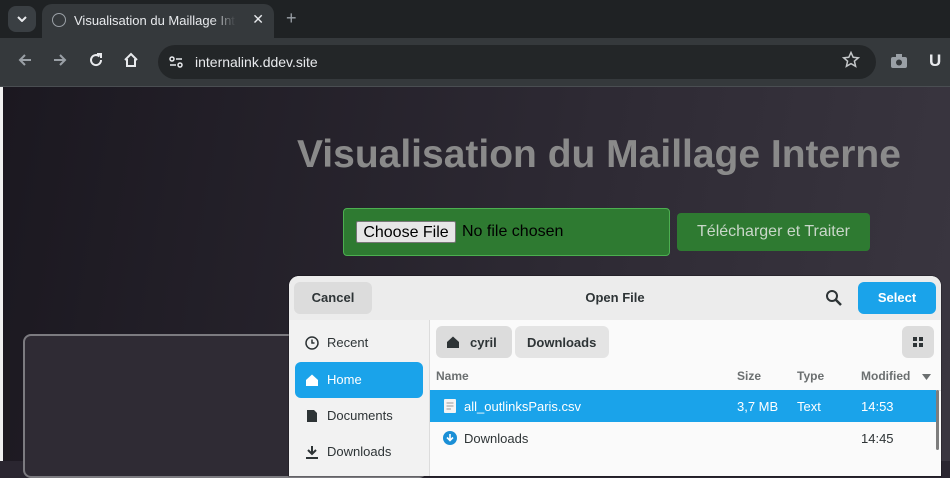  What do you see at coordinates (615, 298) in the screenshot?
I see `dialog-header: Open File Cancel Select` at bounding box center [615, 298].